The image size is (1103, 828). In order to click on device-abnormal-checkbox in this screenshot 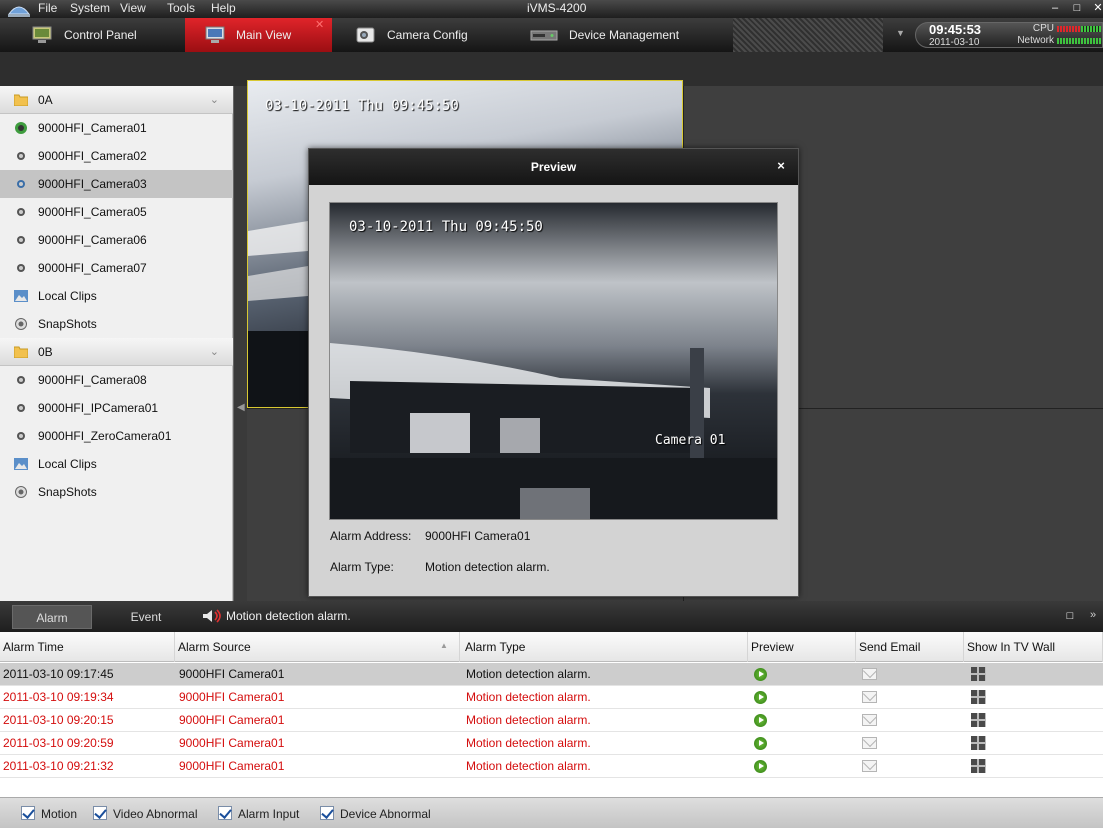, I will do `click(327, 813)`.